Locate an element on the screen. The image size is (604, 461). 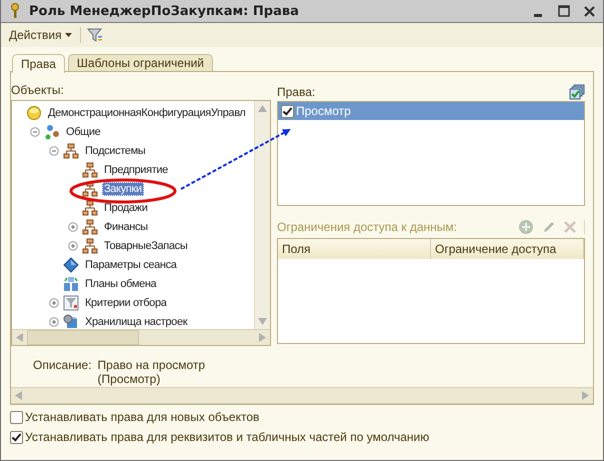
maximize-icon is located at coordinates (564, 11).